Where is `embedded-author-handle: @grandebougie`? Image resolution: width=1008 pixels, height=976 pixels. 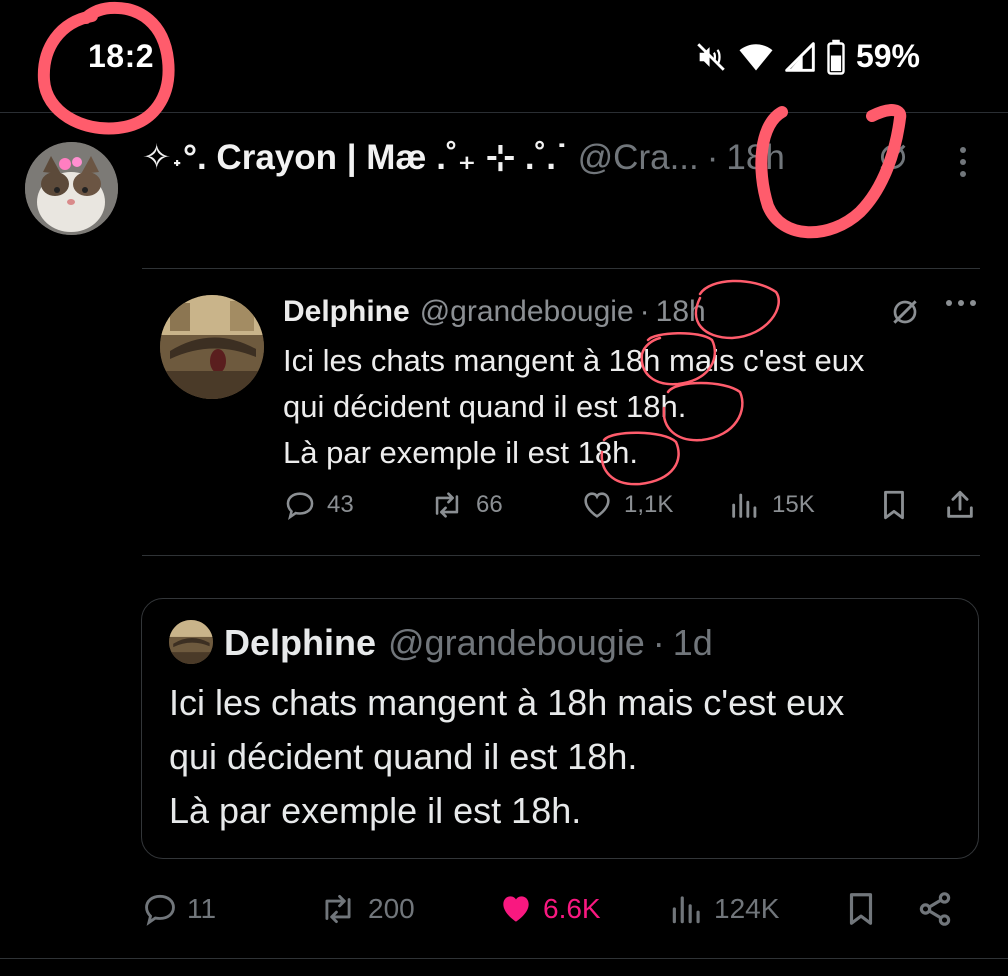
embedded-author-handle: @grandebougie is located at coordinates (526, 311).